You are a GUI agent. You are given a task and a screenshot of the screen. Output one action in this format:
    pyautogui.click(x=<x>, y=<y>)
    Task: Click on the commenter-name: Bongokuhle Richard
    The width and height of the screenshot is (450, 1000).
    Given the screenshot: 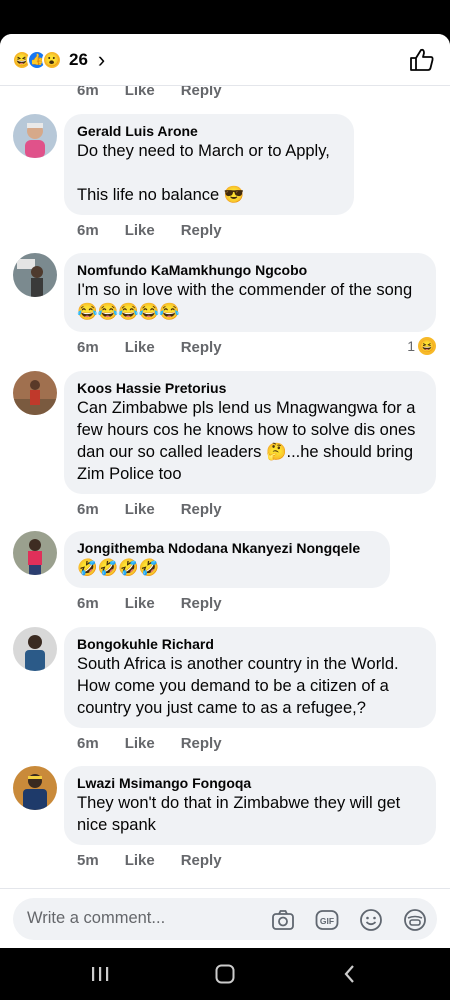 What is the action you would take?
    pyautogui.click(x=250, y=644)
    